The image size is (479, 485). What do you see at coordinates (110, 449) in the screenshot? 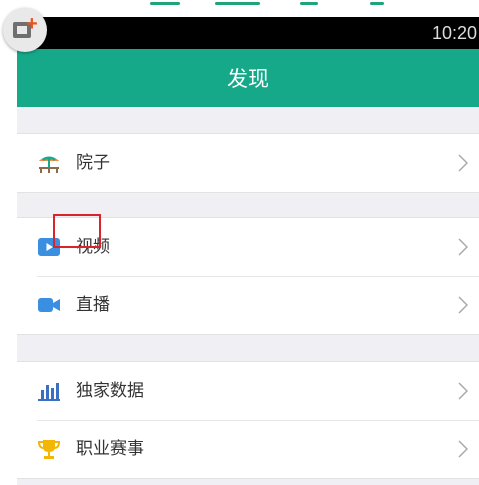
I see `list-item-label: 职业赛事` at bounding box center [110, 449].